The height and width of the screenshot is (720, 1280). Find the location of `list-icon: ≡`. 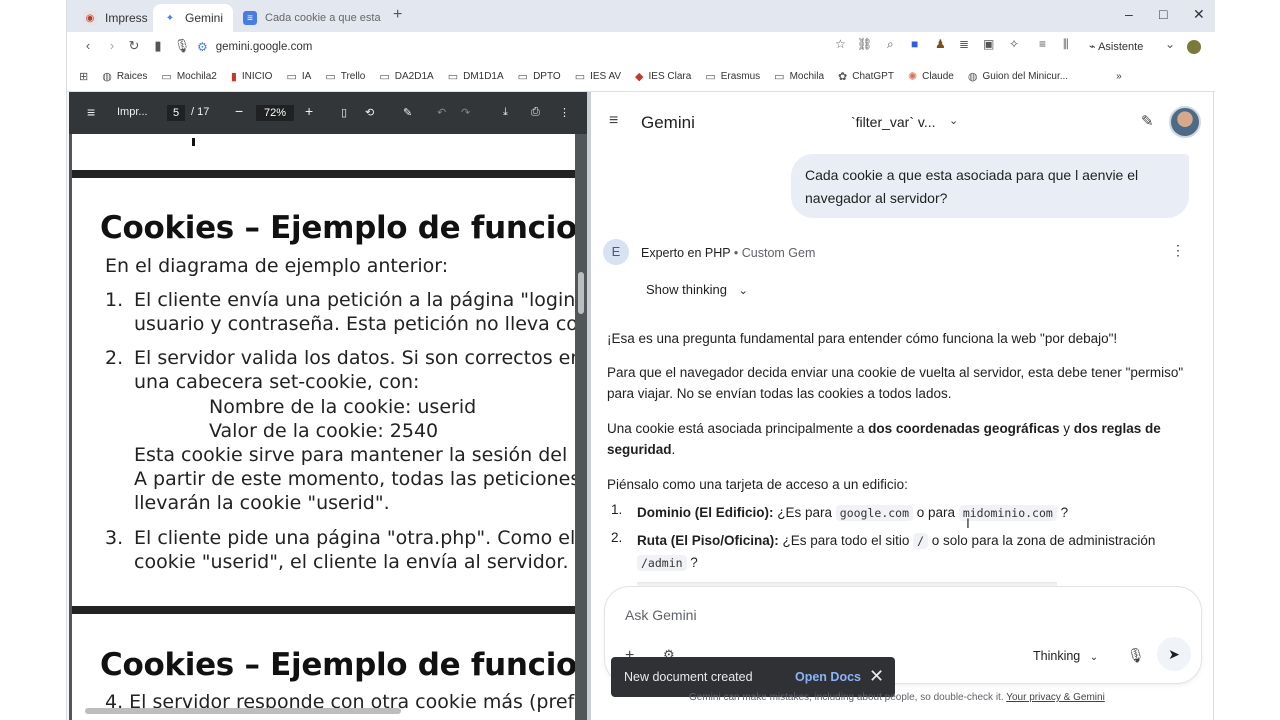

list-icon: ≡ is located at coordinates (1042, 44).